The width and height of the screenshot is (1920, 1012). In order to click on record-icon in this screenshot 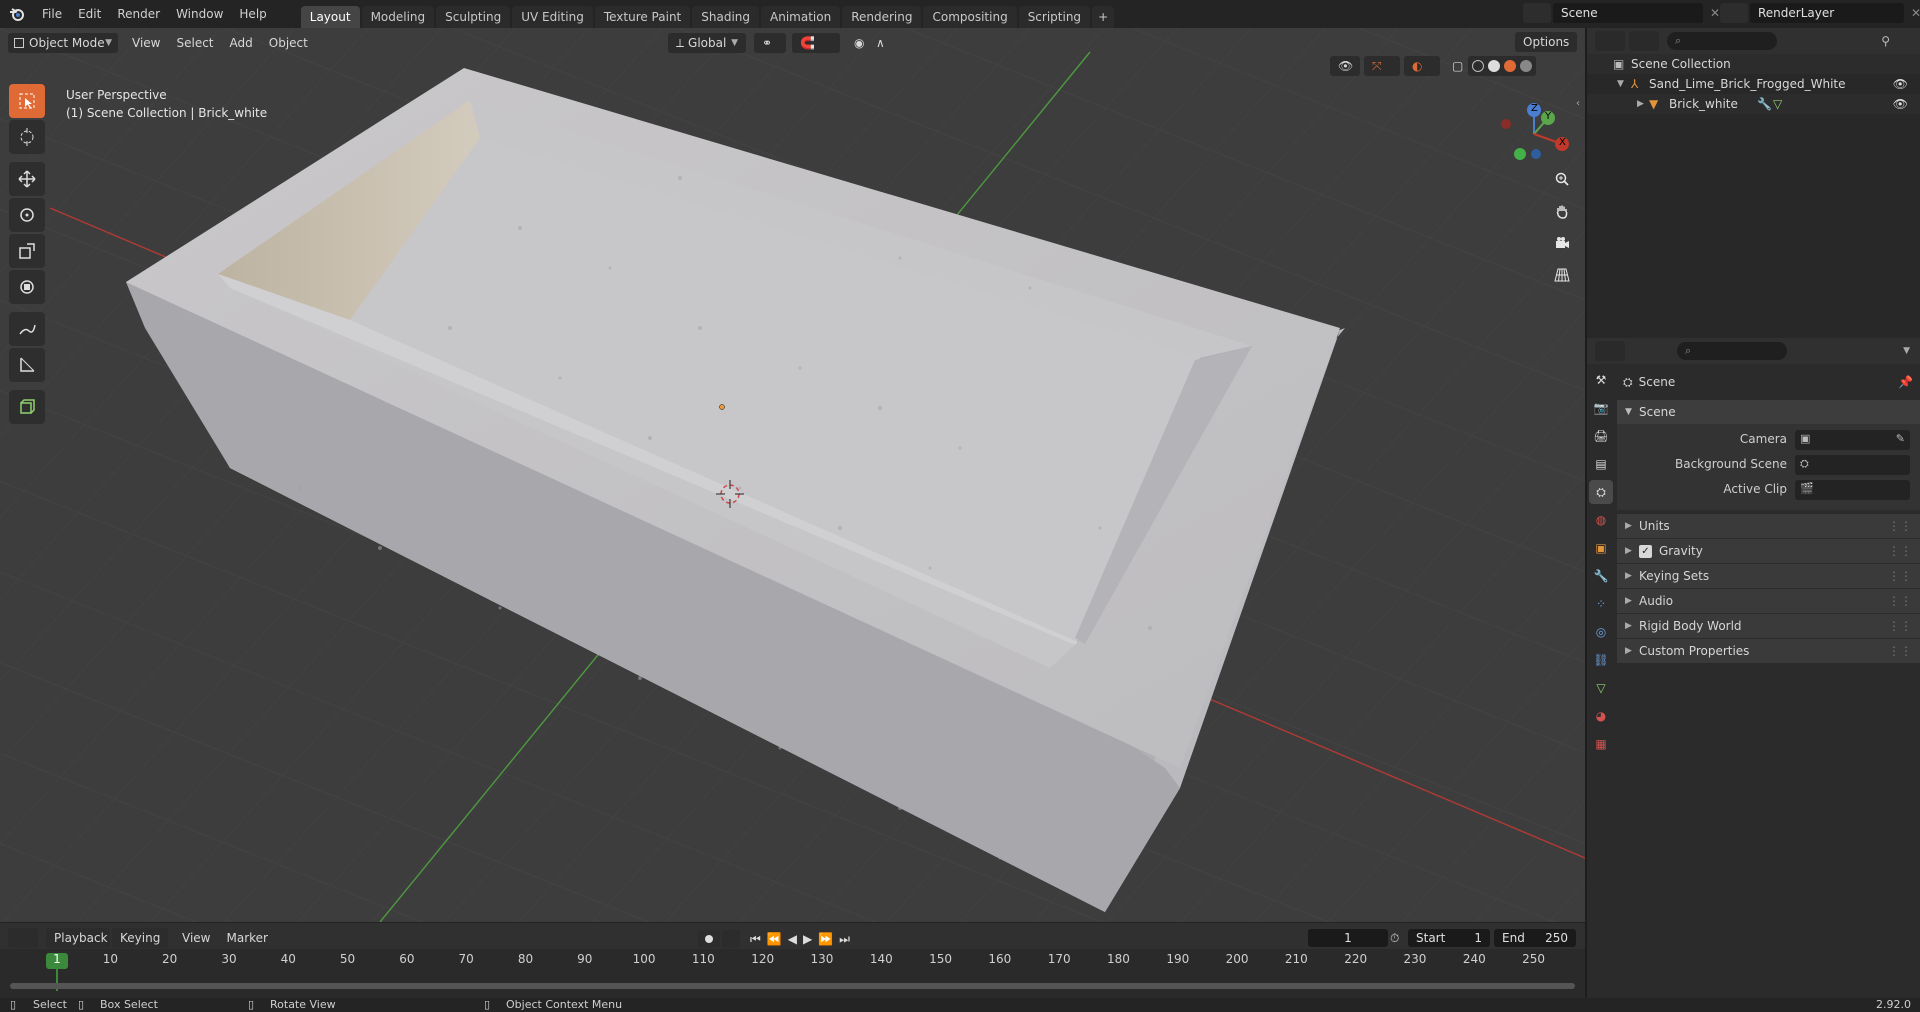, I will do `click(709, 939)`.